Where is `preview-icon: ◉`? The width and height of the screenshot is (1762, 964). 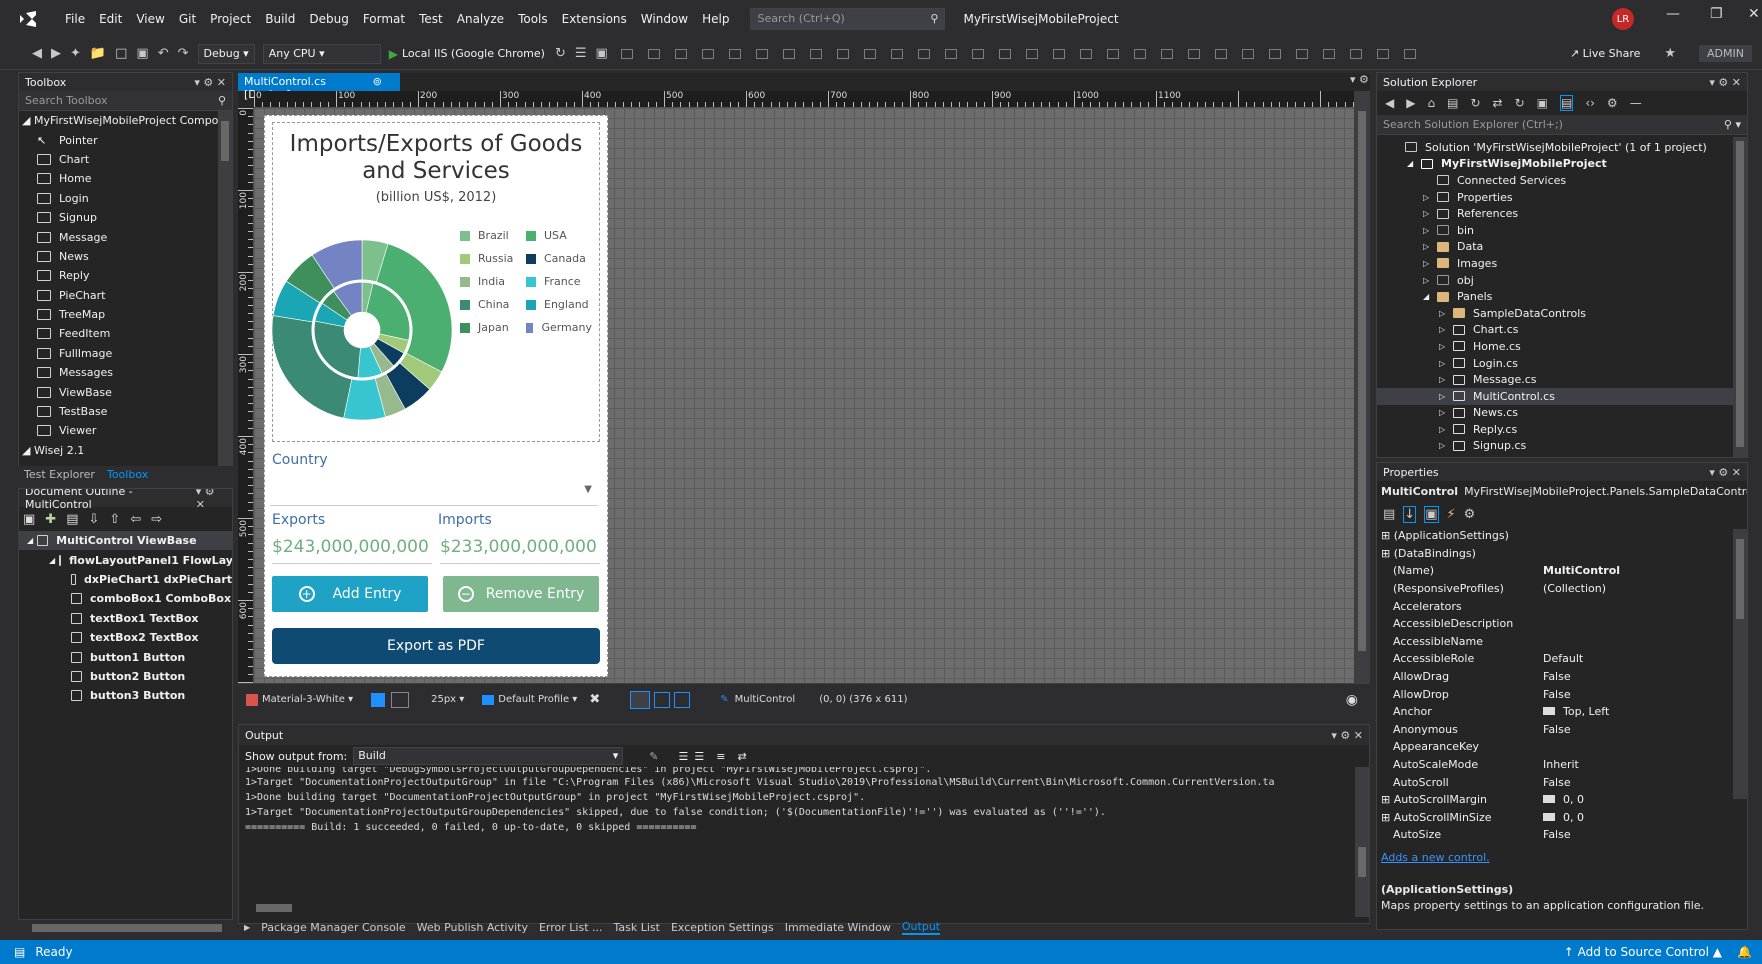 preview-icon: ◉ is located at coordinates (1352, 700).